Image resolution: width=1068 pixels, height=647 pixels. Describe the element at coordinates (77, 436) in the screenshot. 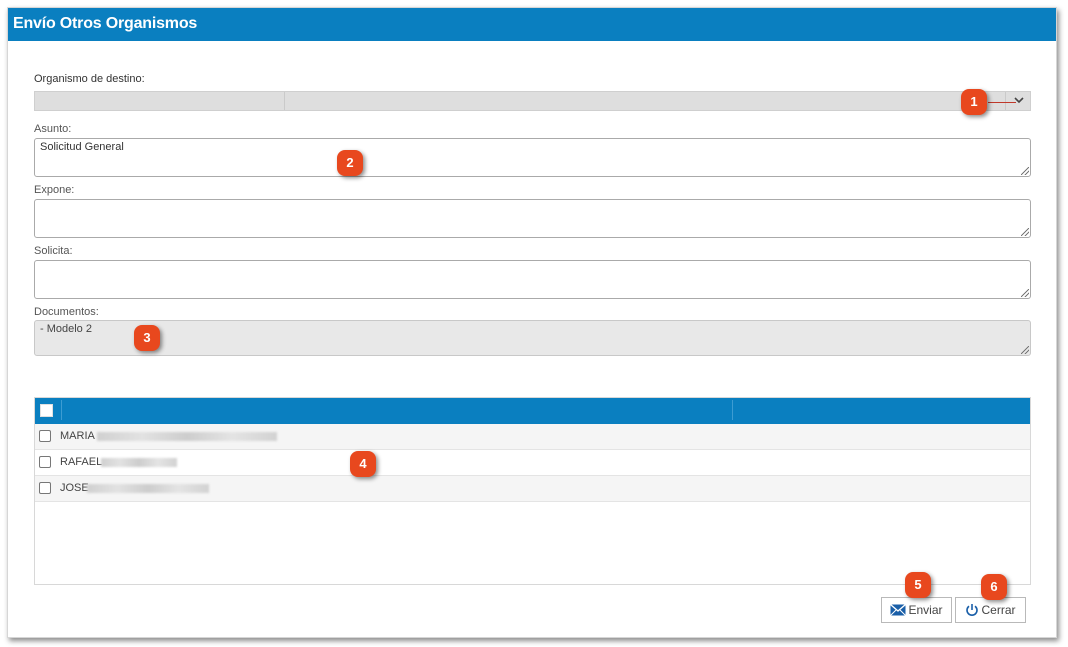

I see `recipient-name: MARIA` at that location.